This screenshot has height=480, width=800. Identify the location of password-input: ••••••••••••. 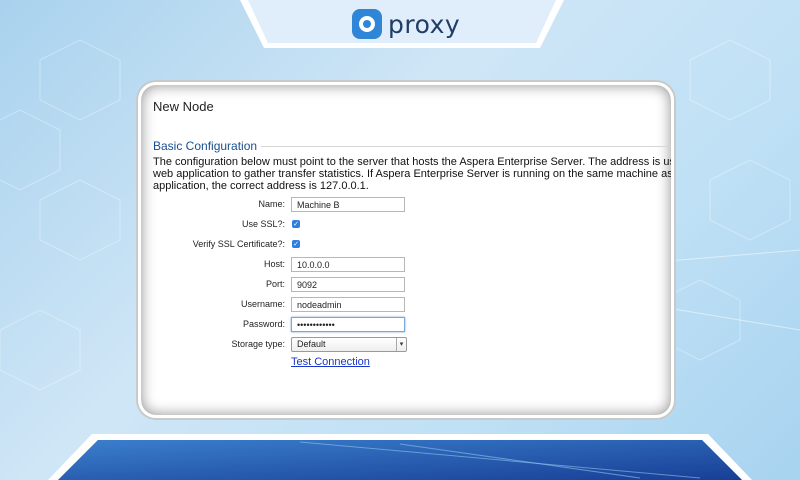
(348, 324).